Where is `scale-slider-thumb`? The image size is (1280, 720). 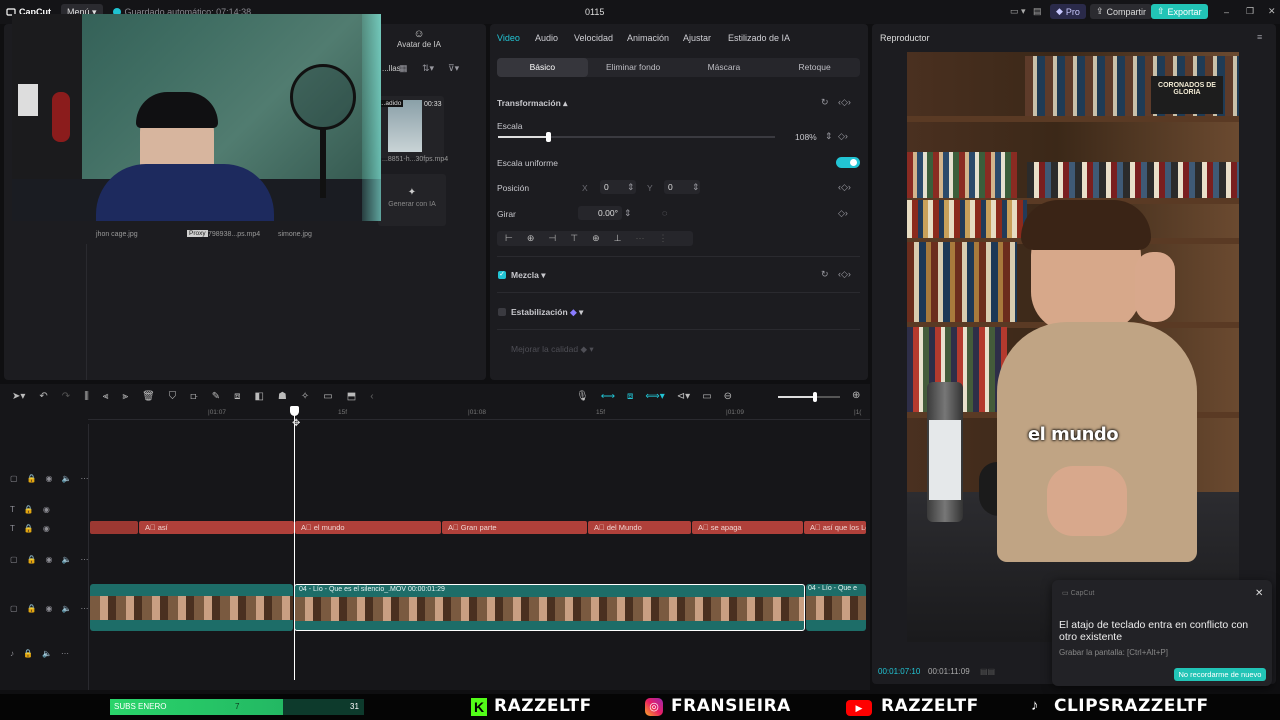 scale-slider-thumb is located at coordinates (548, 137).